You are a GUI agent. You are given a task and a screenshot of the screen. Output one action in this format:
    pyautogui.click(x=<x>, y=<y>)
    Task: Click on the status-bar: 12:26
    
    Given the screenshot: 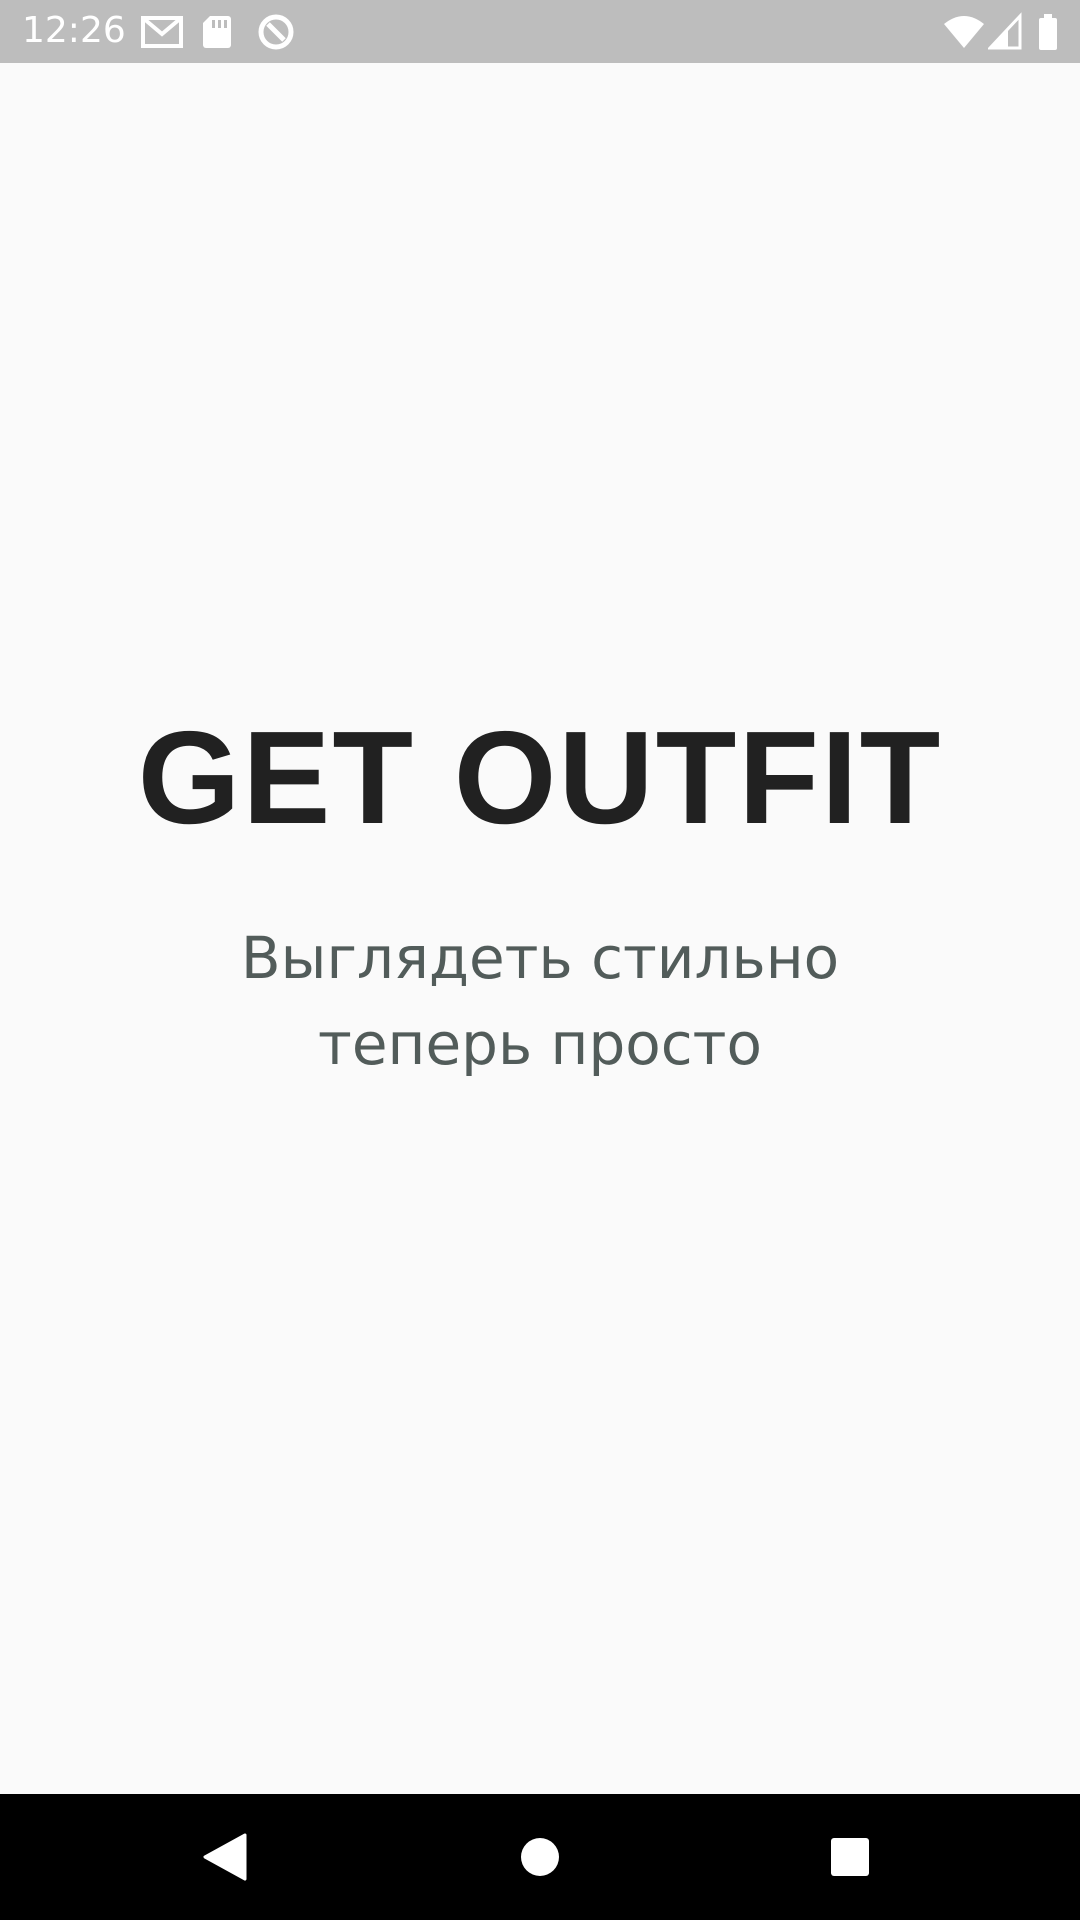 What is the action you would take?
    pyautogui.click(x=540, y=31)
    